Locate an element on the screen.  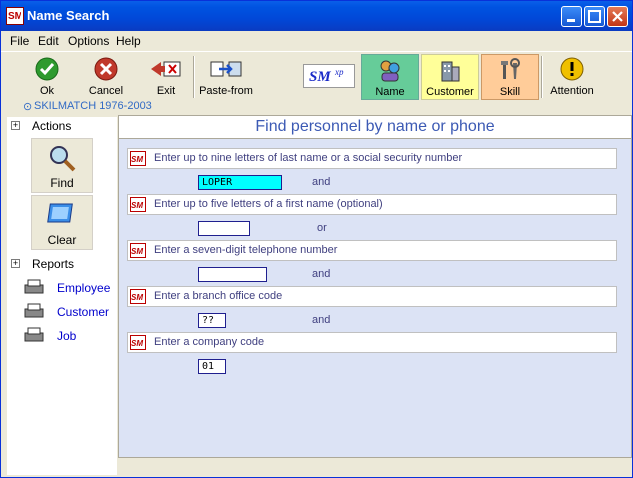
pin-icon: ⊙ is located at coordinates (28, 107).